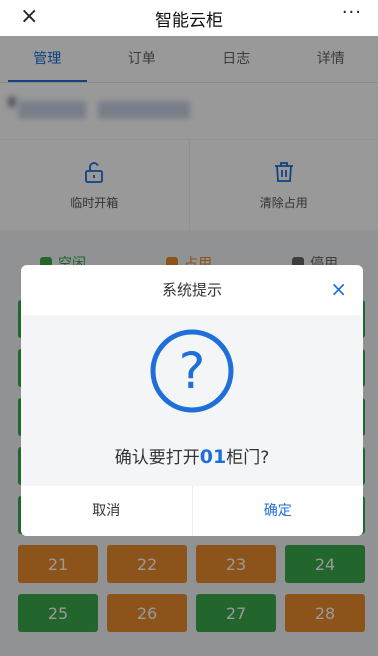 The width and height of the screenshot is (378, 656). I want to click on question-circle-icon: ?, so click(192, 373).